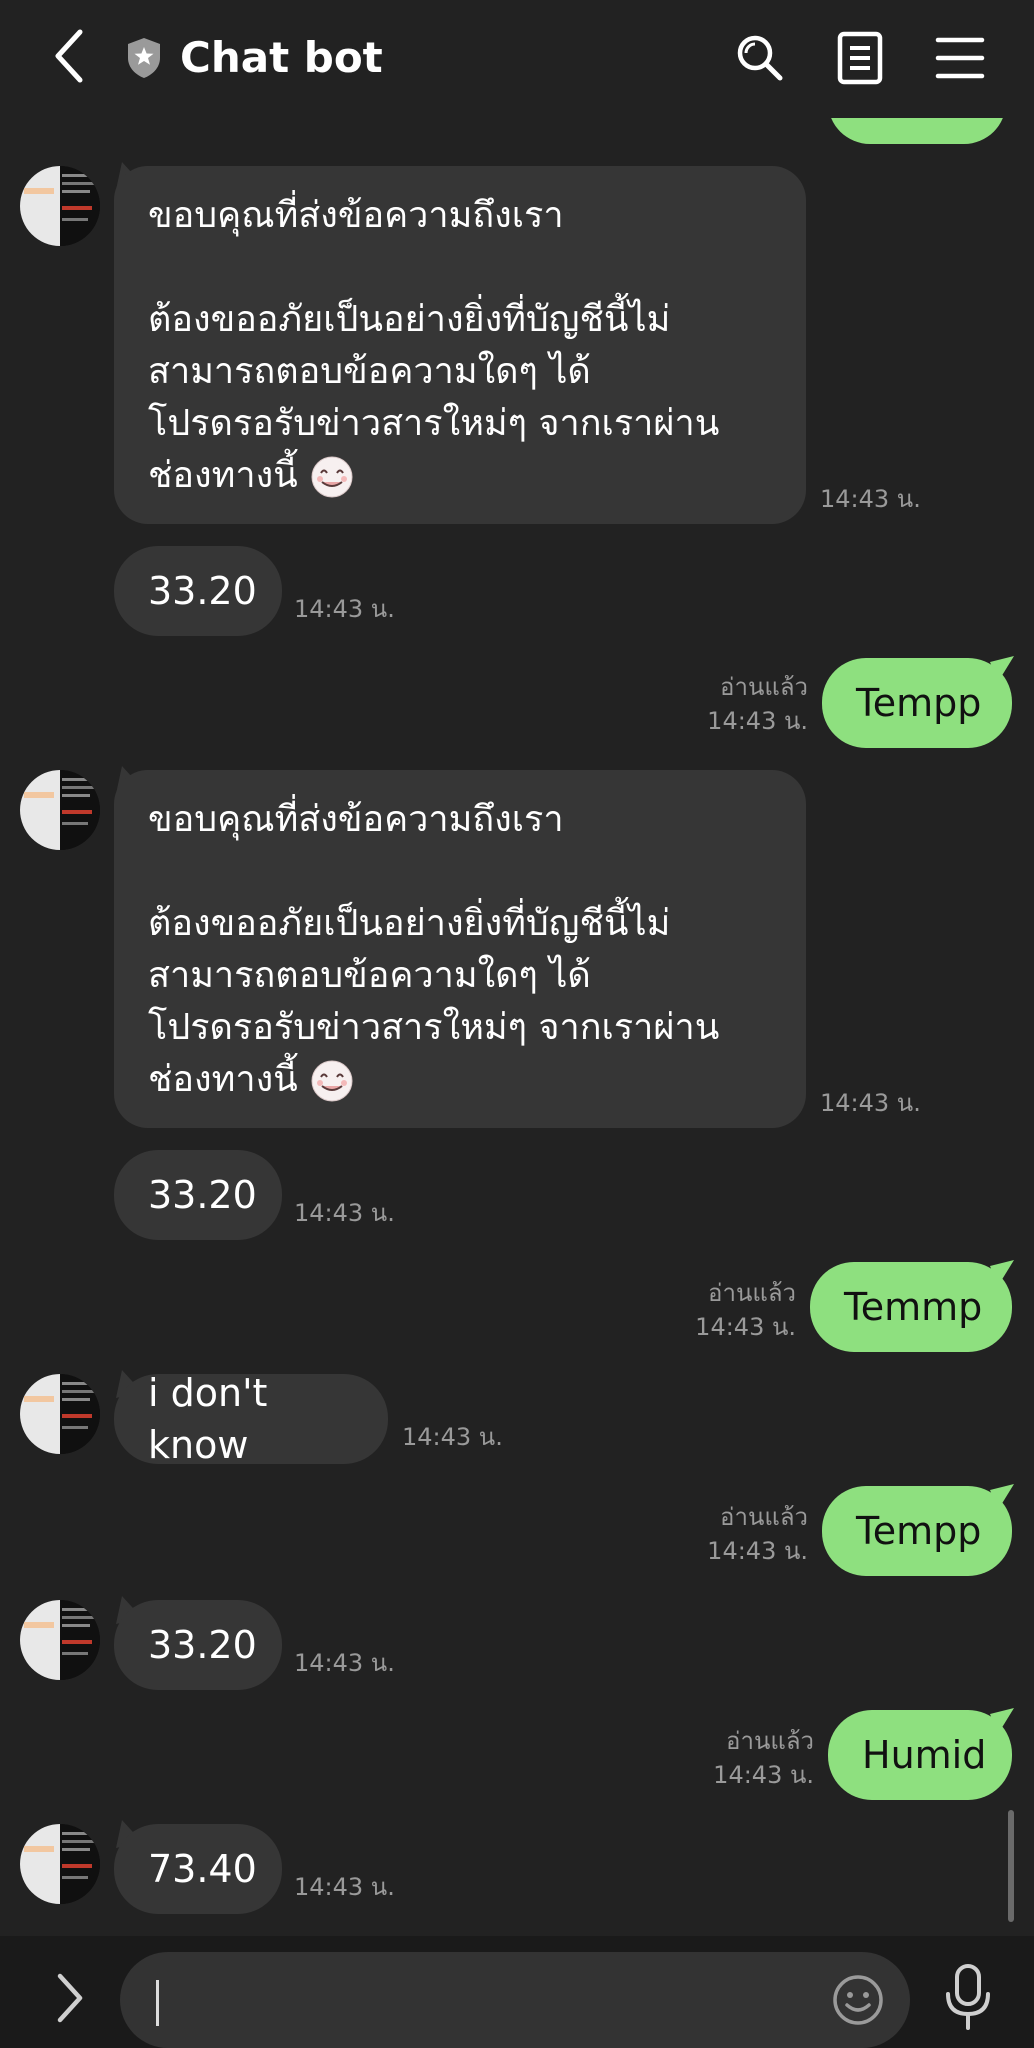  What do you see at coordinates (913, 1307) in the screenshot?
I see `message-text: Temmp` at bounding box center [913, 1307].